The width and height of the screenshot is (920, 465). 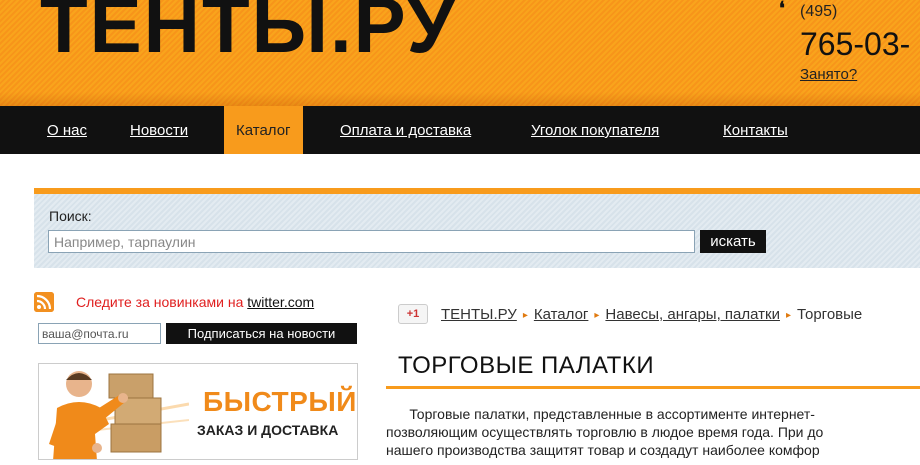 I want to click on nav-item-about: О нас, so click(x=67, y=130).